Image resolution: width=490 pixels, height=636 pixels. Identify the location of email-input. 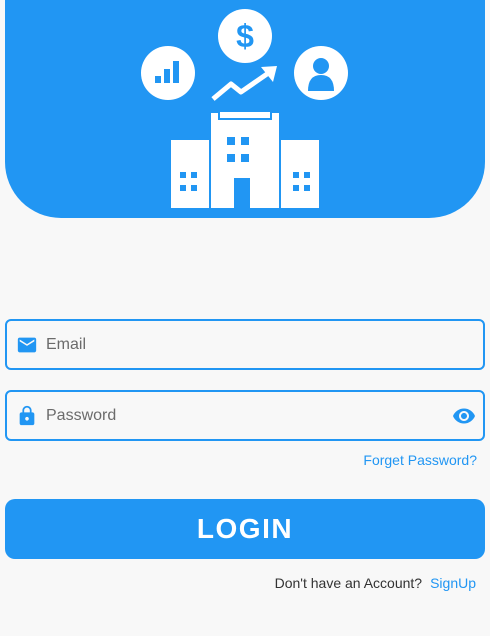
(239, 344).